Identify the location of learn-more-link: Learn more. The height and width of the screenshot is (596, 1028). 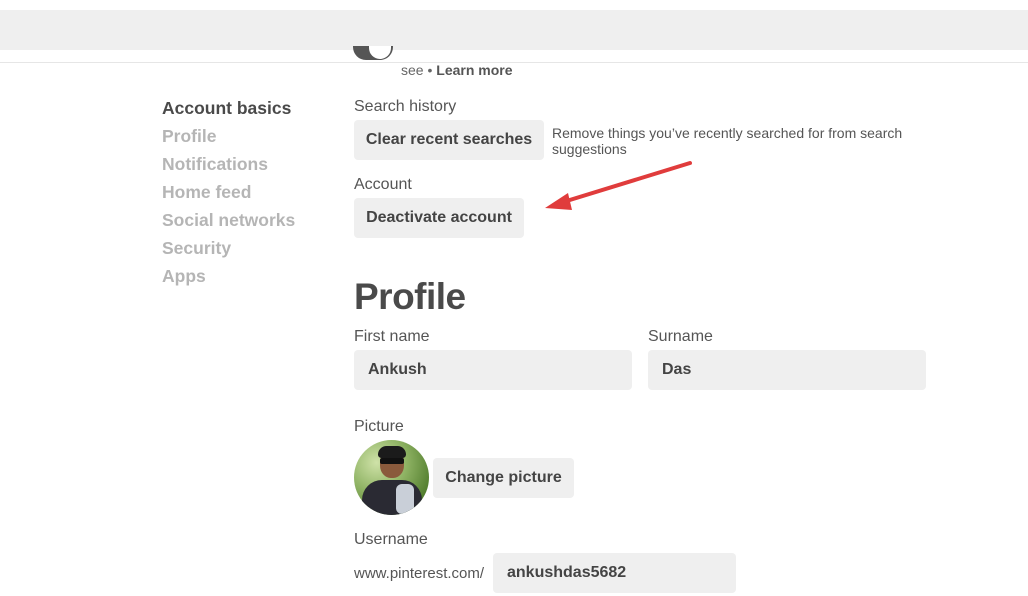
(474, 70).